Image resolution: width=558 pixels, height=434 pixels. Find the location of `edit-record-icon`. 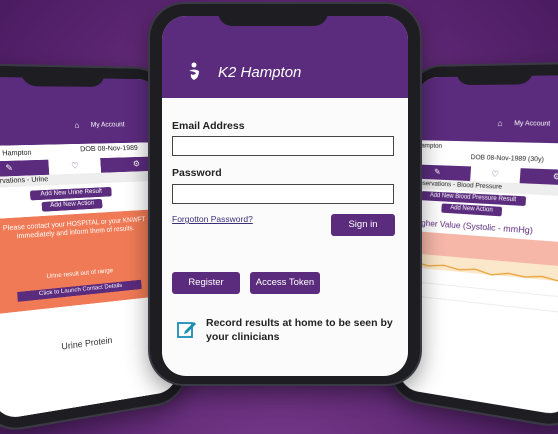

edit-record-icon is located at coordinates (186, 330).